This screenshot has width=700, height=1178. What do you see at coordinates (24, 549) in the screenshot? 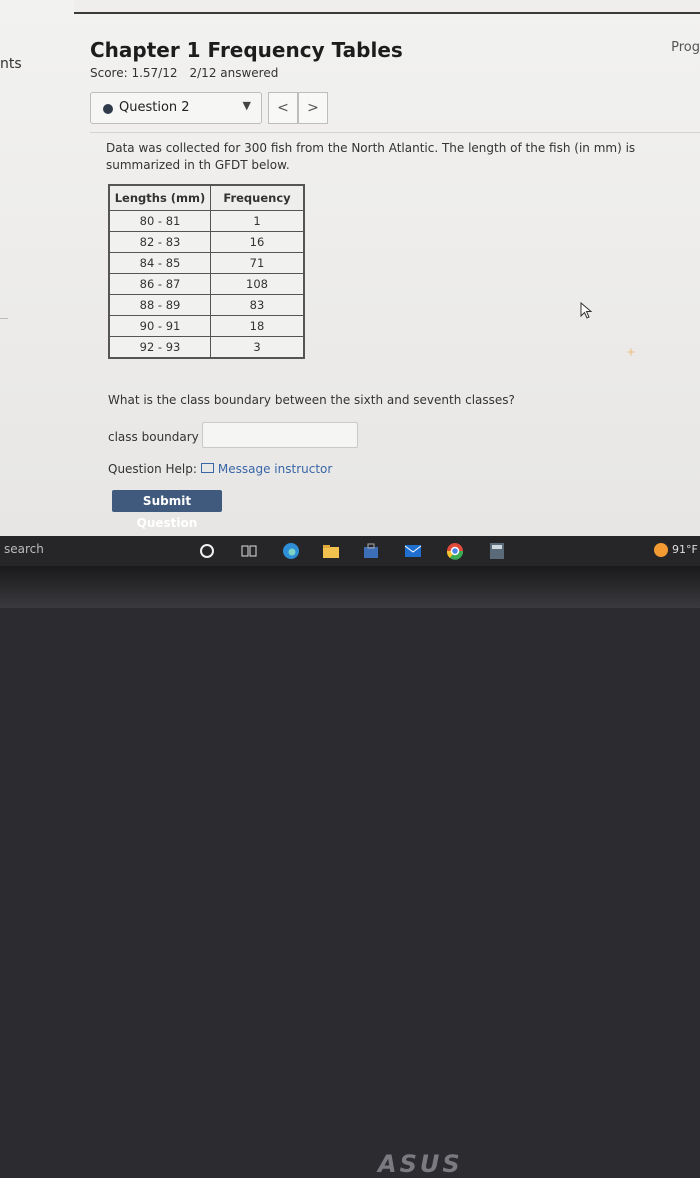
I see `taskbar-search: search` at bounding box center [24, 549].